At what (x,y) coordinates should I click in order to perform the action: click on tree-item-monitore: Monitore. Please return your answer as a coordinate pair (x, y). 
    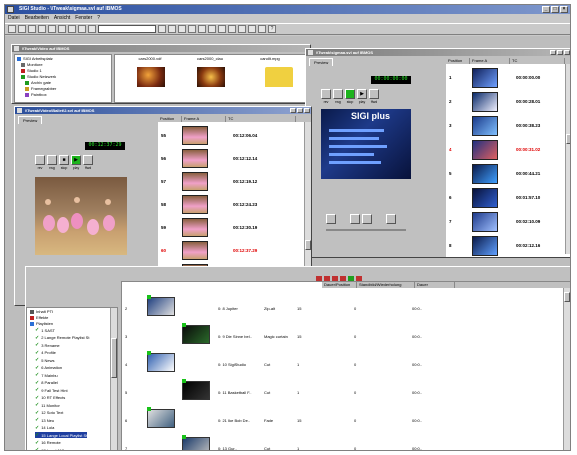
    Looking at the image, I should click on (32, 64).